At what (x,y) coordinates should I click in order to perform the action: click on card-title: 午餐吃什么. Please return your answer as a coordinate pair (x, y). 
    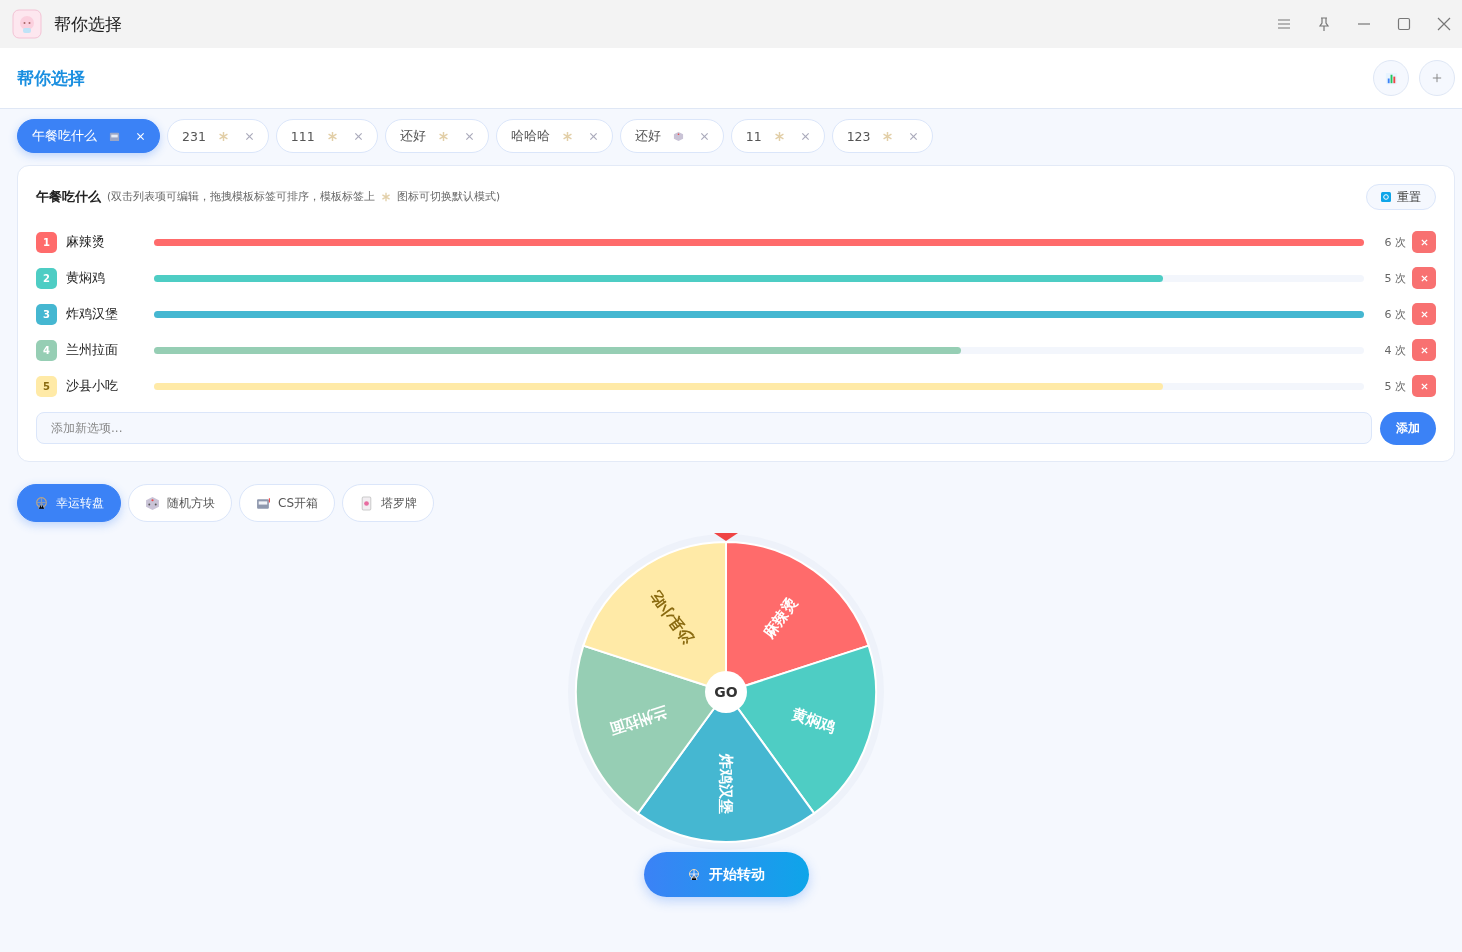
    Looking at the image, I should click on (68, 197).